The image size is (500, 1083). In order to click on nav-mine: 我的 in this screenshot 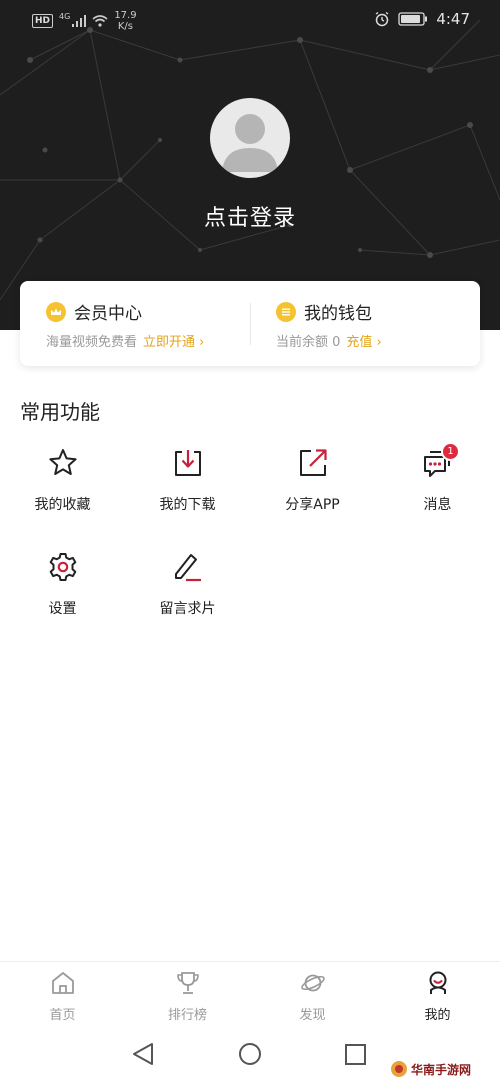, I will do `click(437, 995)`.